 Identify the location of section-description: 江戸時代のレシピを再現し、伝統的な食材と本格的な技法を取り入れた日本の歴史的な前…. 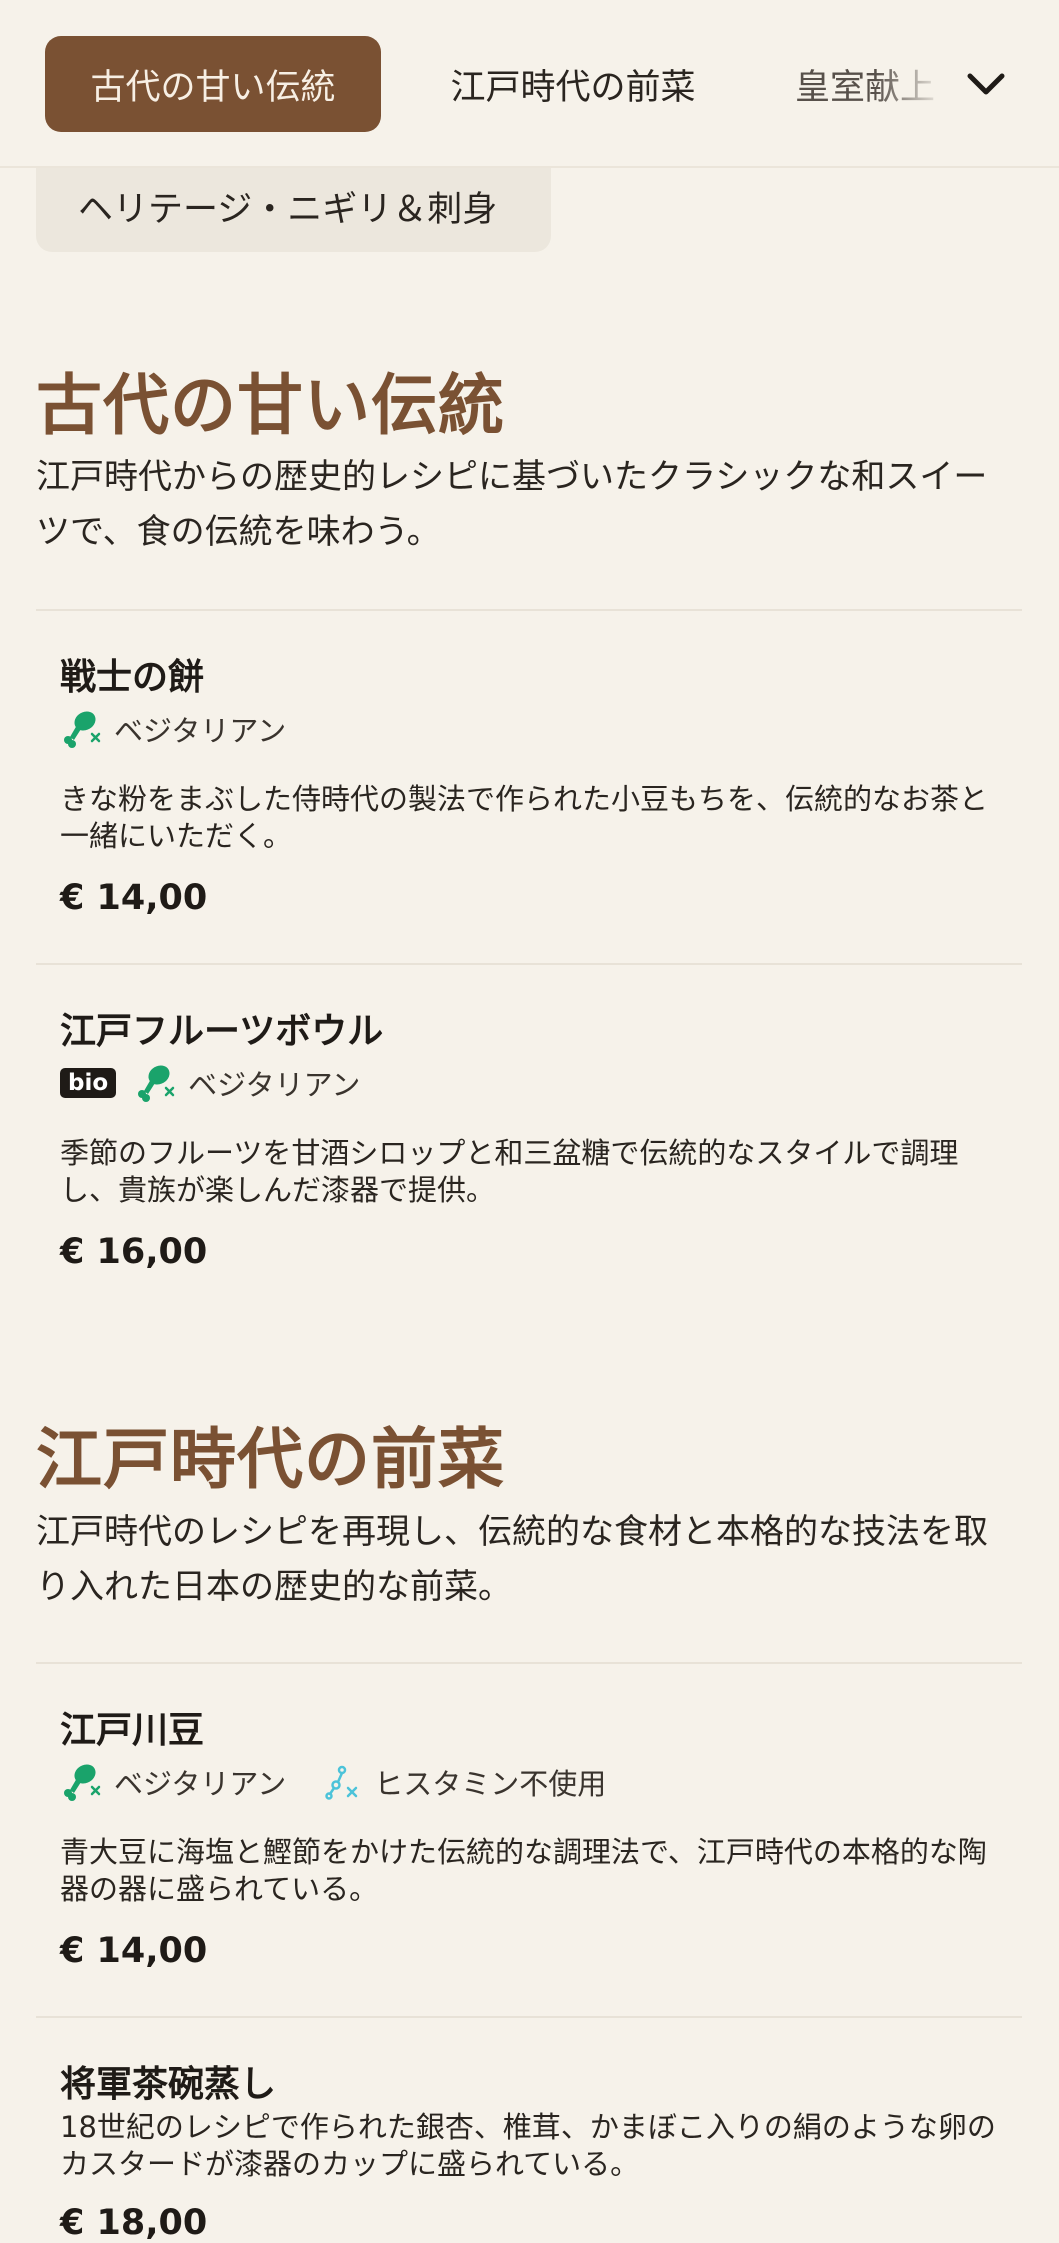
(512, 1559).